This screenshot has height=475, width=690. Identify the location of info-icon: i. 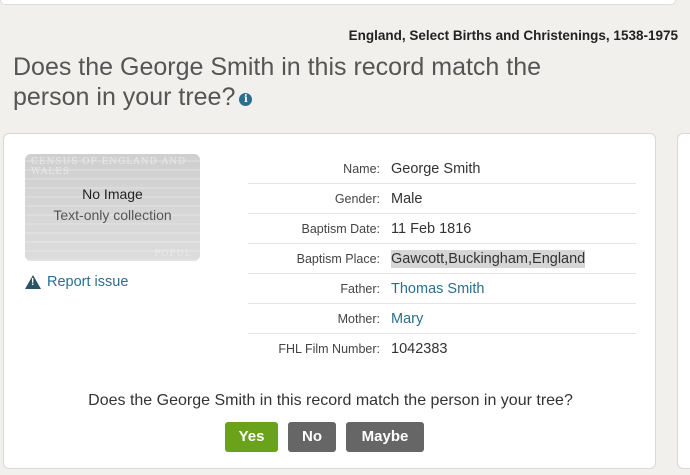
(246, 99).